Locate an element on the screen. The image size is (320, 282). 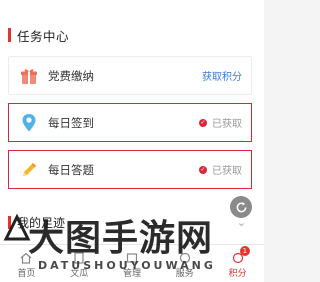
task-card-daily-checkin: 每日签到 ✓ 已获取 is located at coordinates (130, 122).